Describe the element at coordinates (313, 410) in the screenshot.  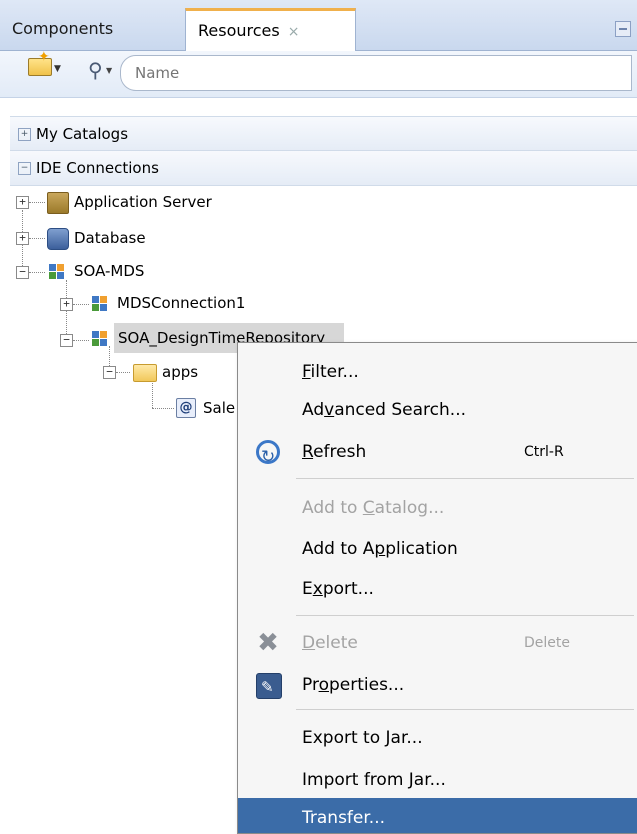
I see `menu-label: Ad` at that location.